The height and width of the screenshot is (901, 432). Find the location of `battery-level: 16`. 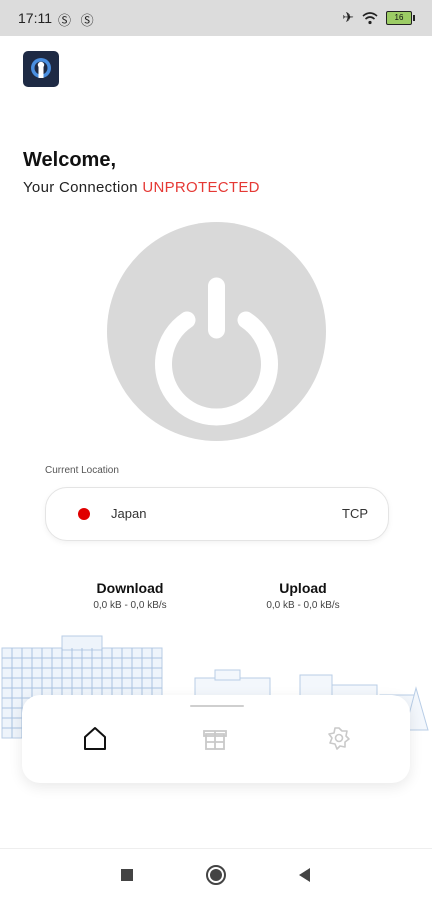

battery-level: 16 is located at coordinates (399, 17).